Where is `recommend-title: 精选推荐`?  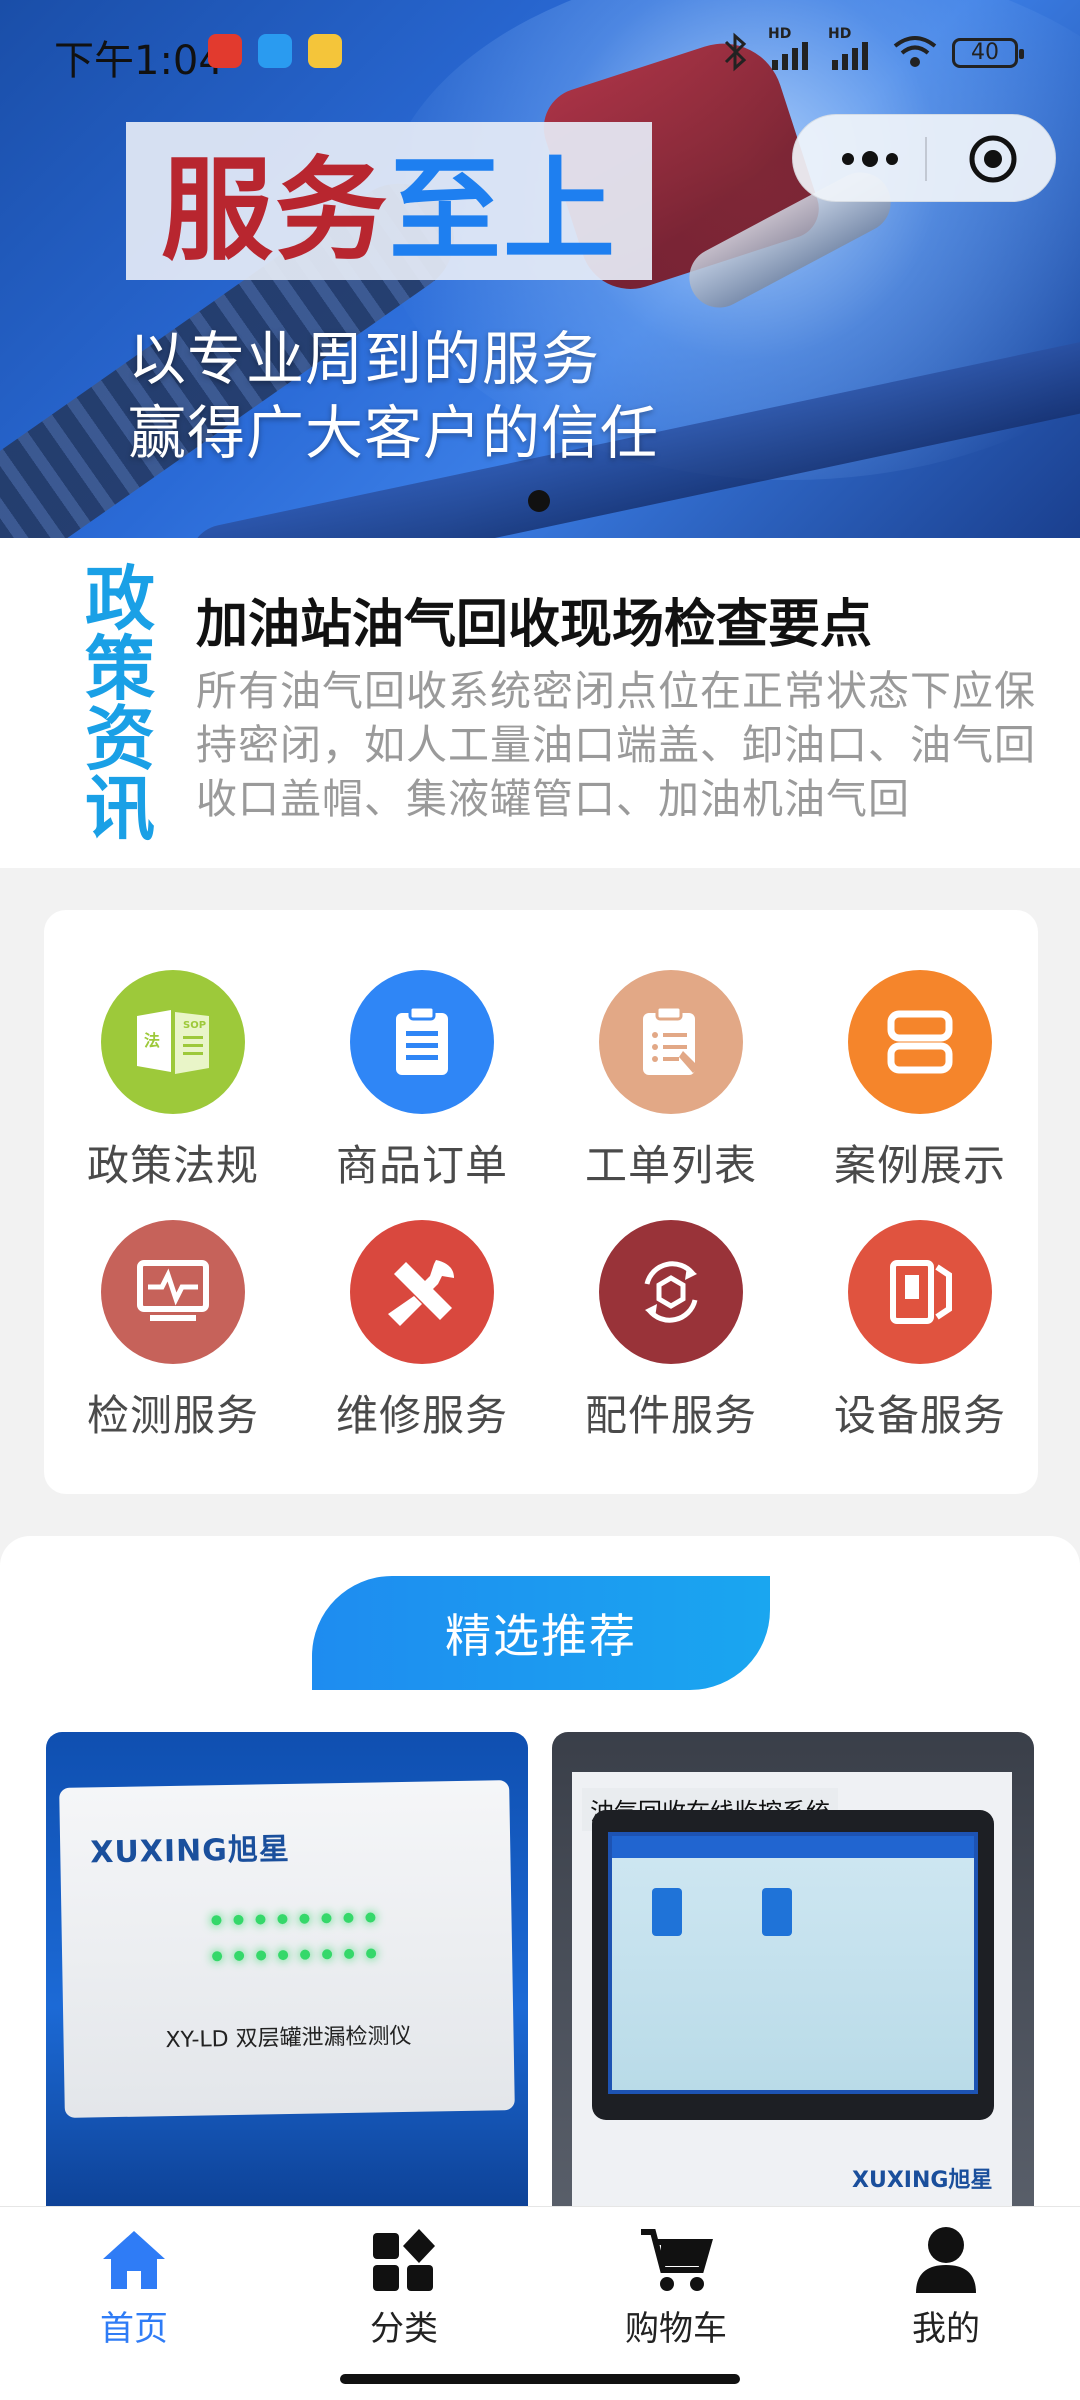
recommend-title: 精选推荐 is located at coordinates (541, 1633).